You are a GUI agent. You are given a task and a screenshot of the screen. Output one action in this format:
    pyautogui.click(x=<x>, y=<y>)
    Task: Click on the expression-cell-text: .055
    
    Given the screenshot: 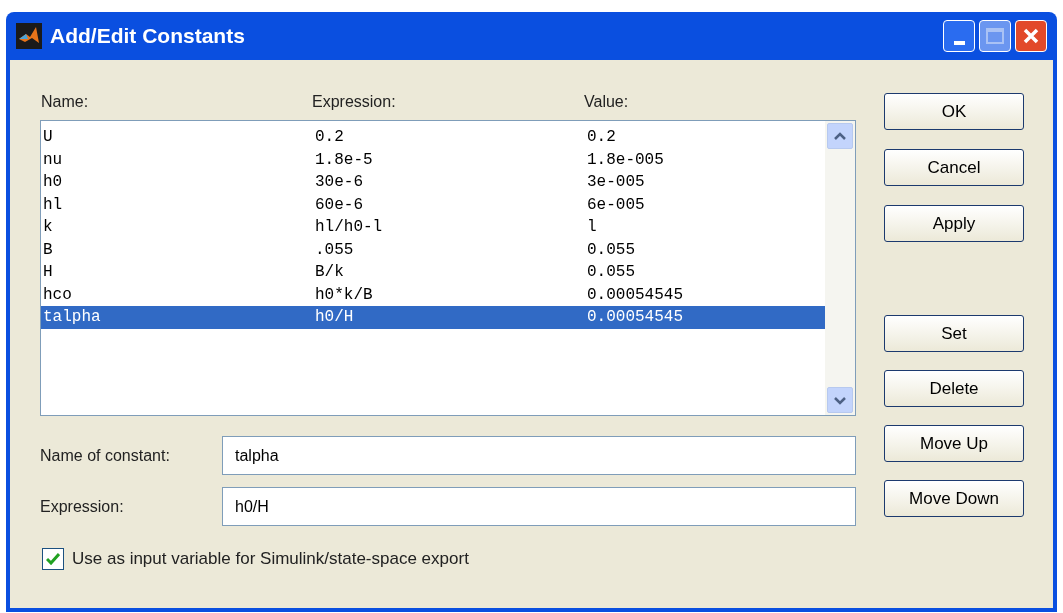 What is the action you would take?
    pyautogui.click(x=335, y=249)
    